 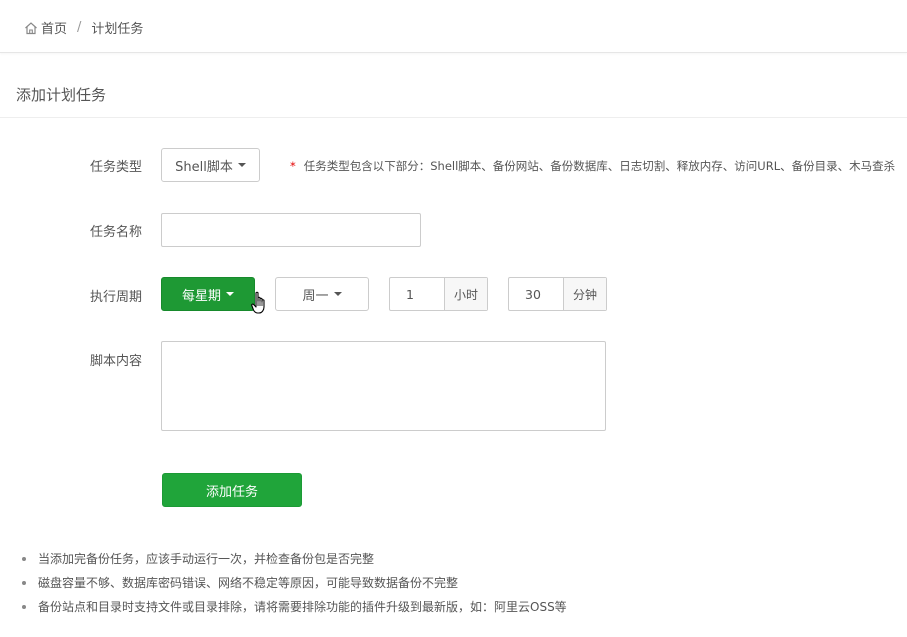 What do you see at coordinates (117, 29) in the screenshot?
I see `breadcrumb-current: 计划任务` at bounding box center [117, 29].